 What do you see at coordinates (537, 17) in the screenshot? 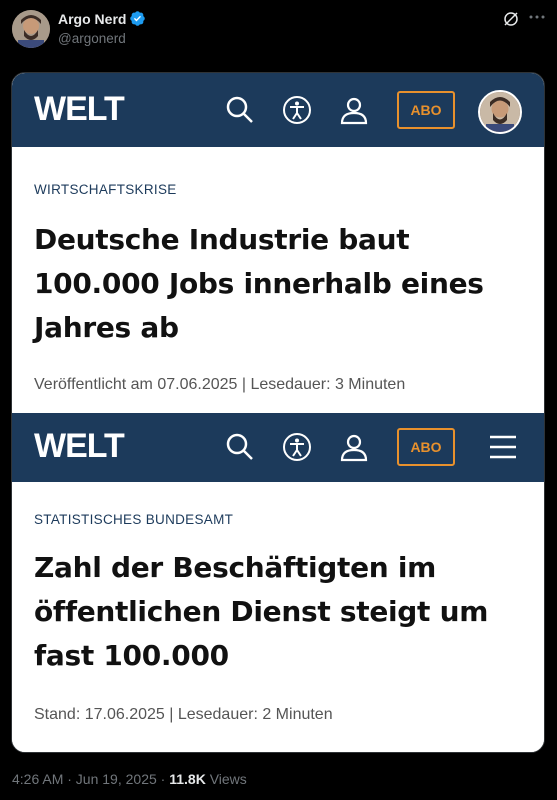
I see `more-options-icon` at bounding box center [537, 17].